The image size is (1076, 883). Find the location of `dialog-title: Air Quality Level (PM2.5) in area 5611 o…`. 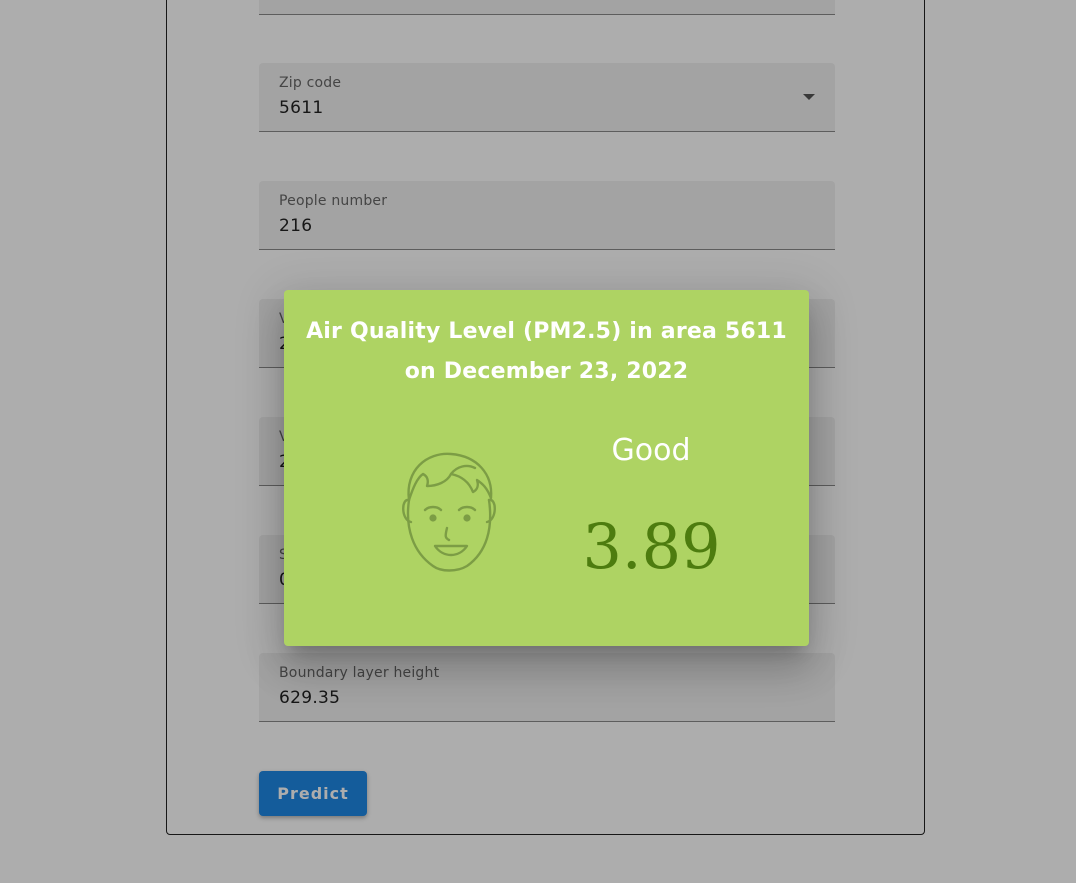

dialog-title: Air Quality Level (PM2.5) in area 5611 o… is located at coordinates (546, 352).